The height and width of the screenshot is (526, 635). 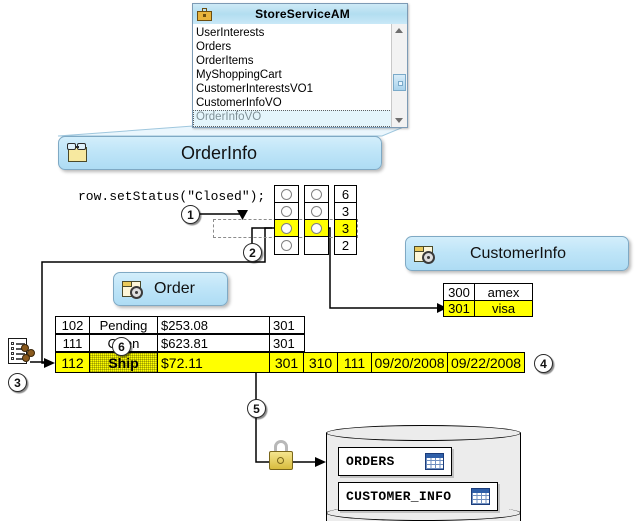 I want to click on list-item: OrderItems, so click(x=301, y=61).